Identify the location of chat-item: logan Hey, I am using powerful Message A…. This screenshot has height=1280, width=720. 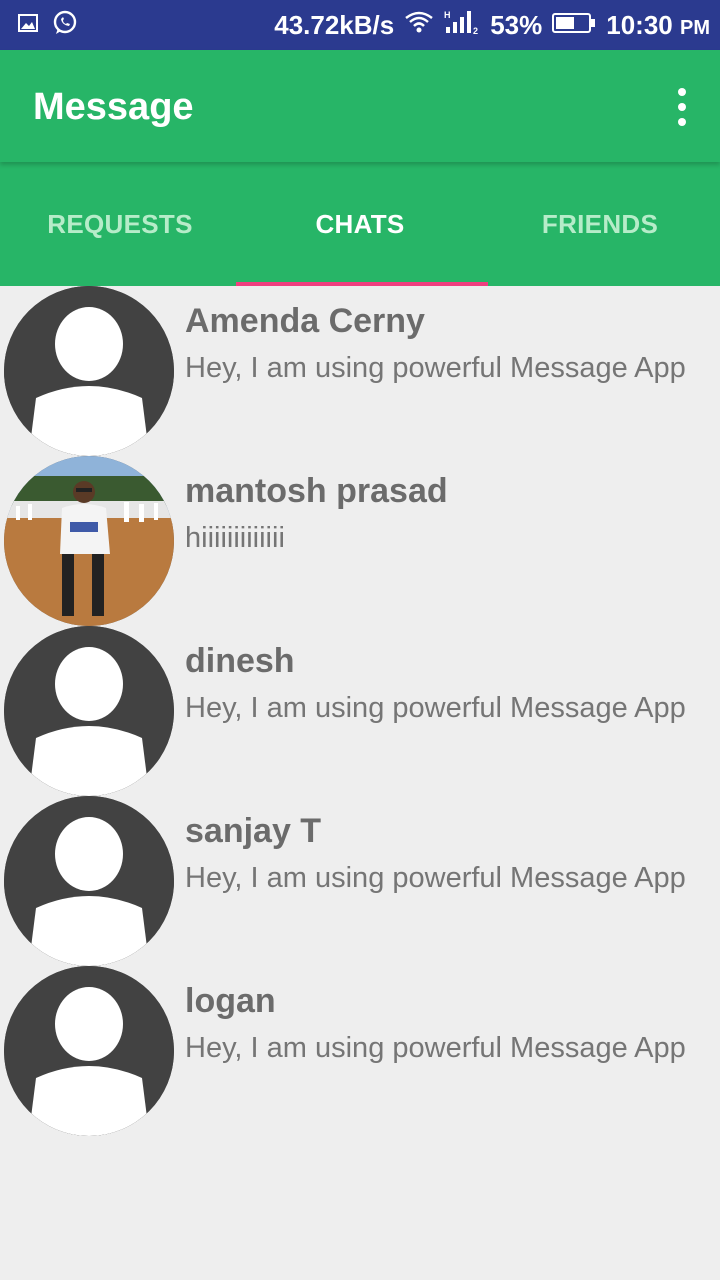
(360, 1051).